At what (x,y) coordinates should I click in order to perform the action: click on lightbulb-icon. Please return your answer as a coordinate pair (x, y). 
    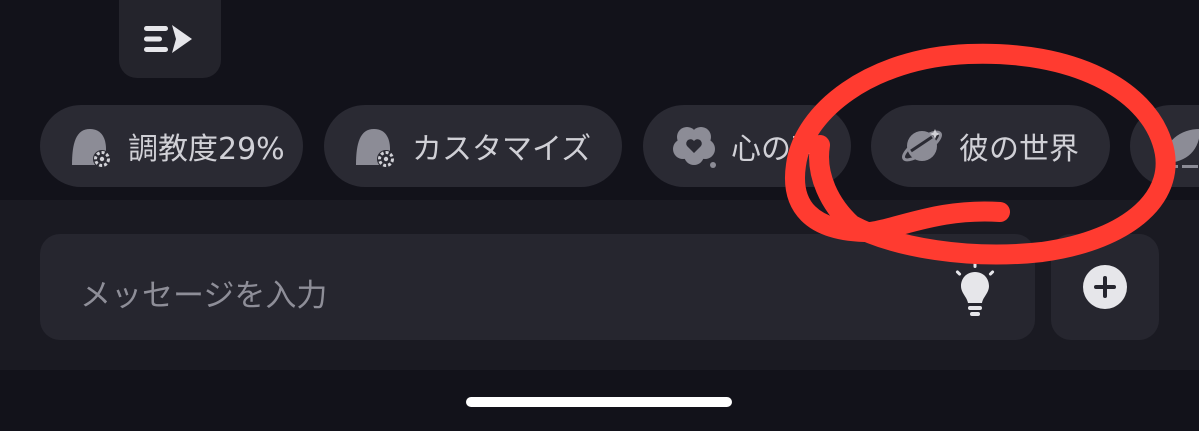
    Looking at the image, I should click on (975, 290).